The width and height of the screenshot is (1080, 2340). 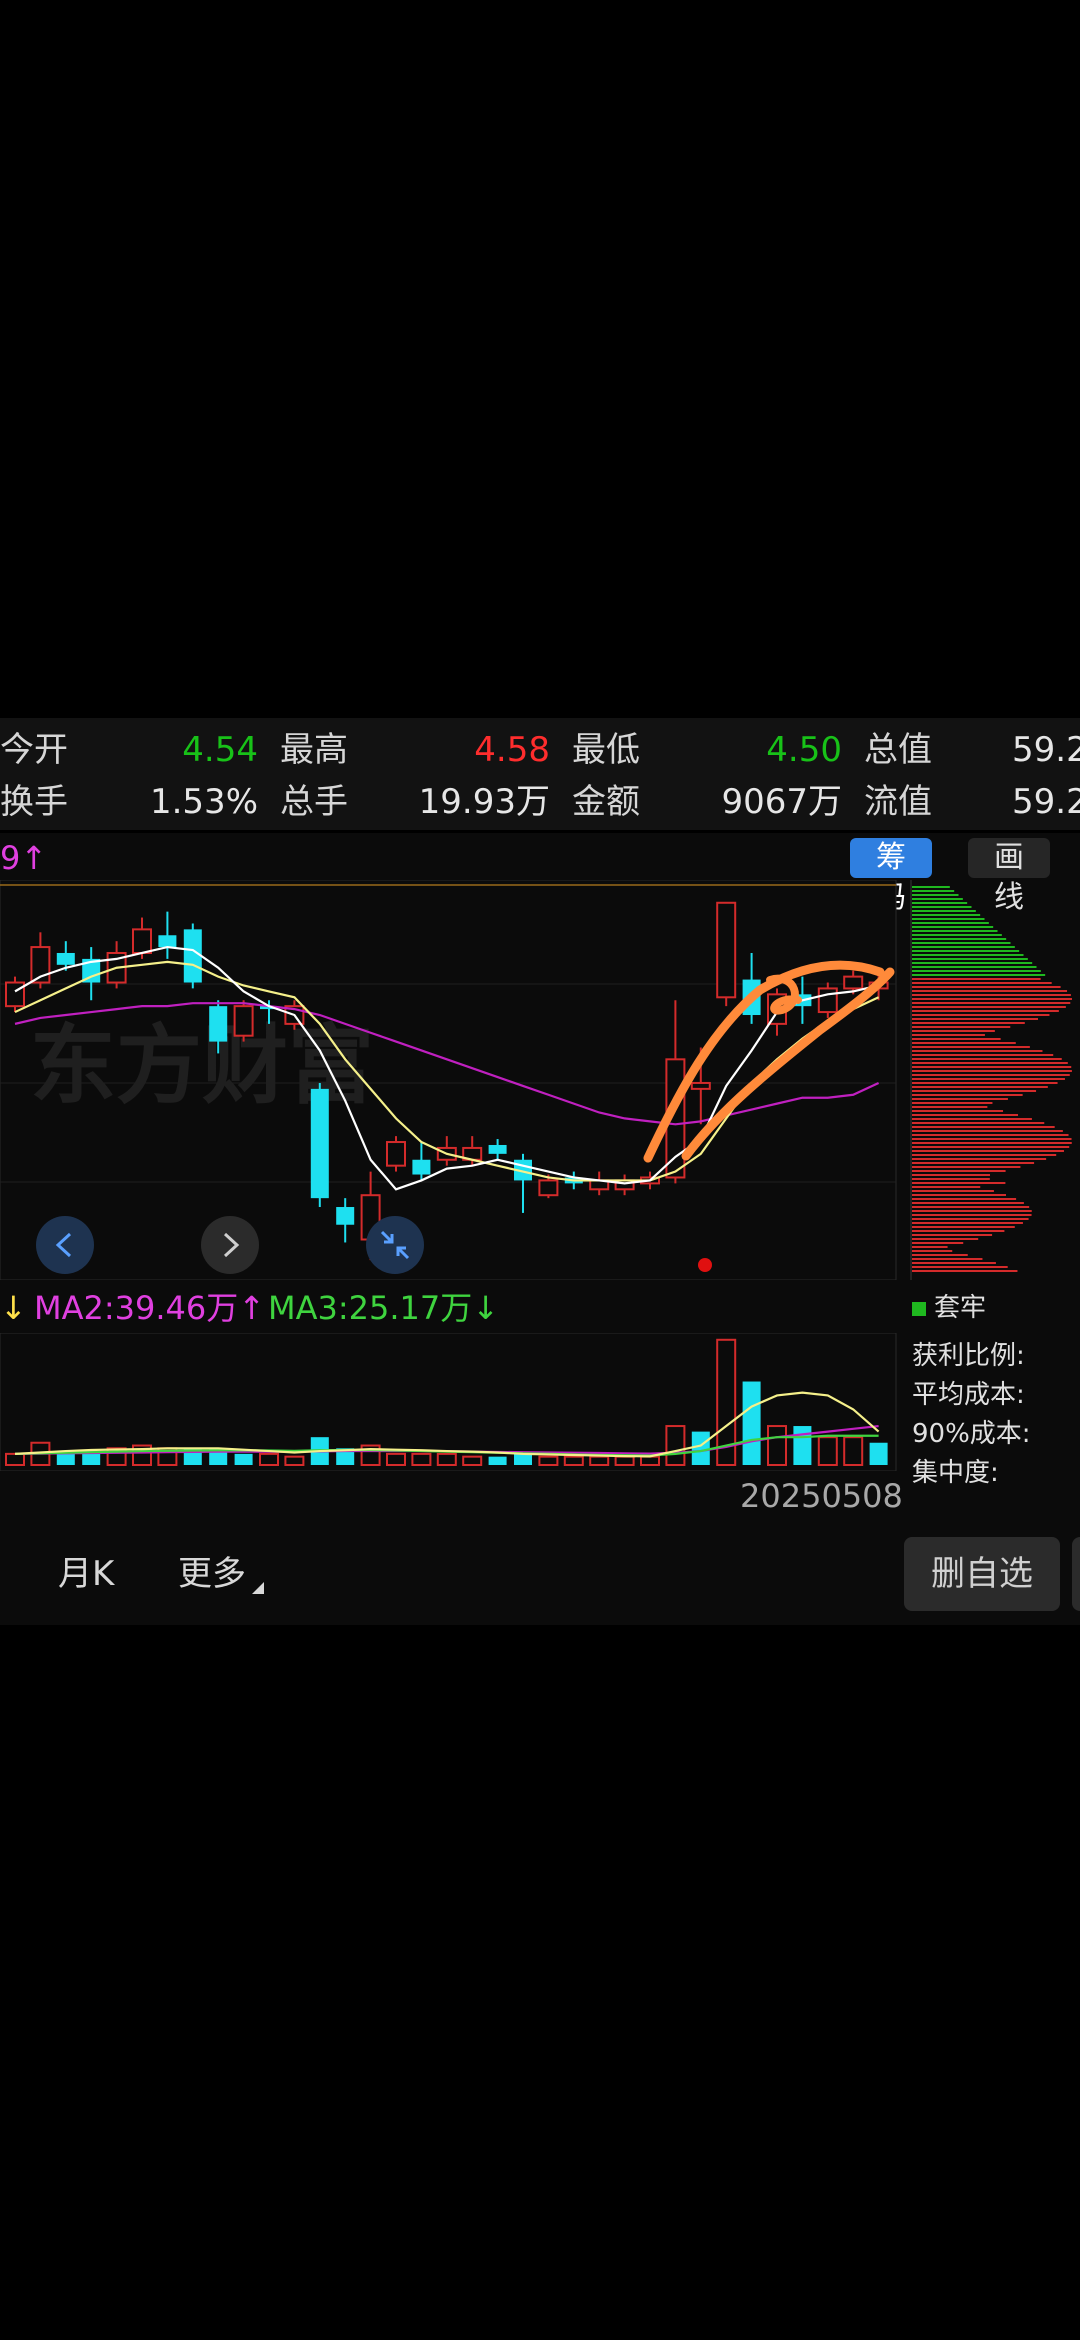 I want to click on stat-label-float-value: 流值, so click(x=898, y=802).